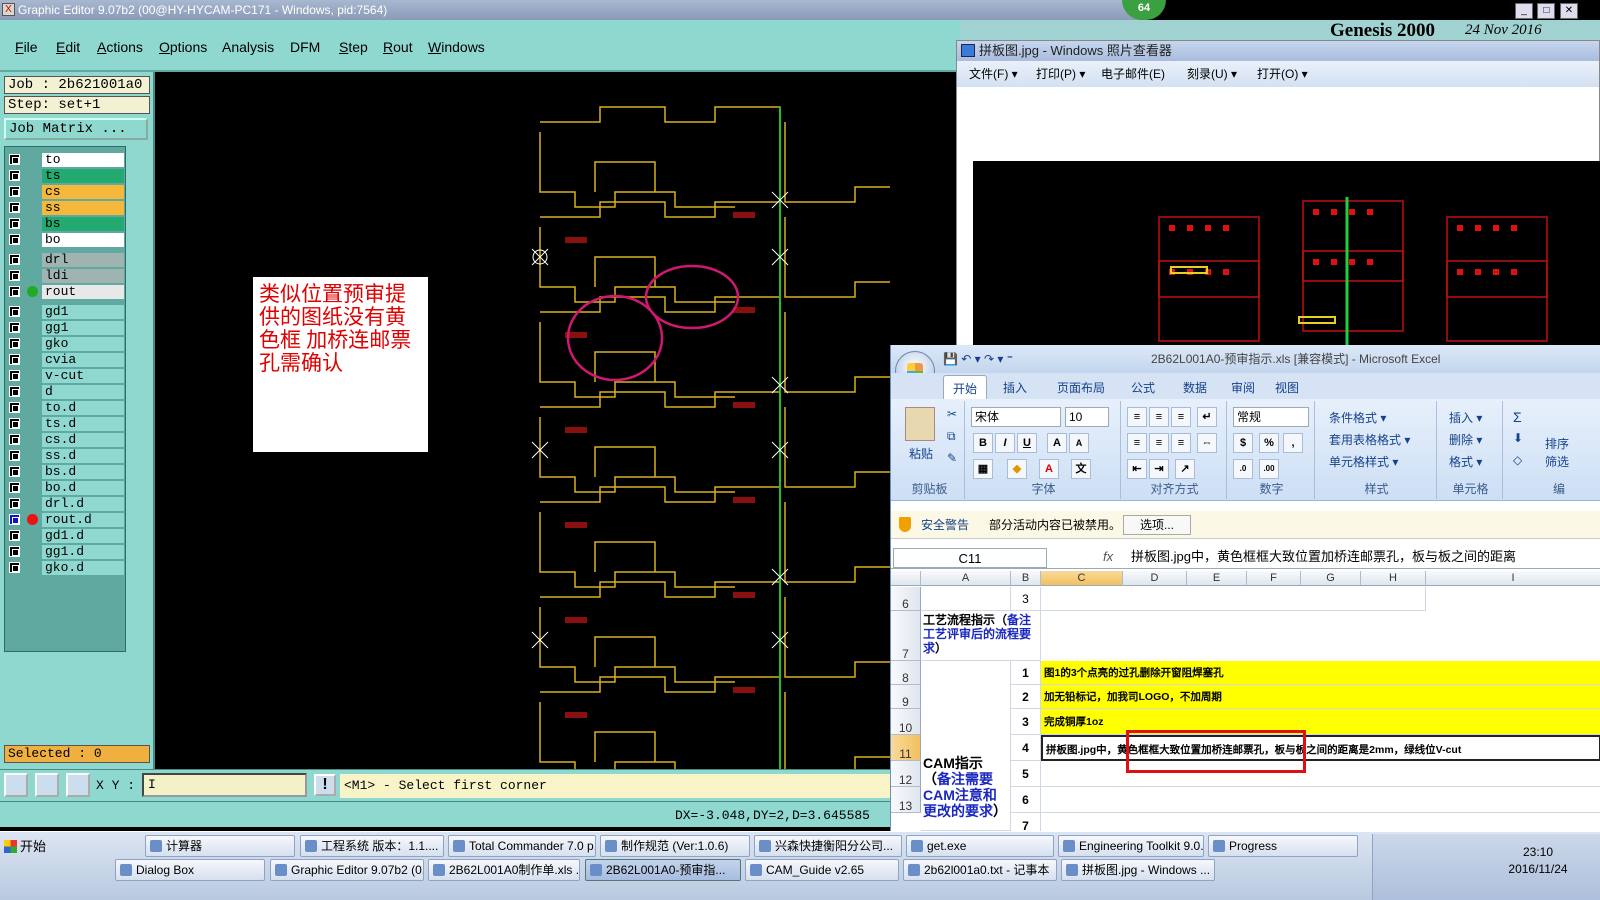 This screenshot has height=900, width=1600. I want to click on photo-toolbar-item: 电子邮件(E), so click(1133, 74).